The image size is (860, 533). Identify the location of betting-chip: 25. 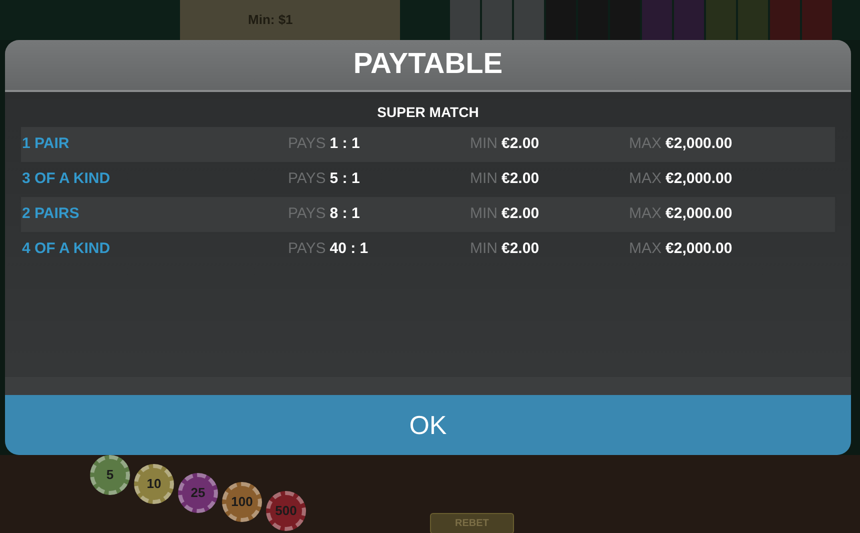
(198, 493).